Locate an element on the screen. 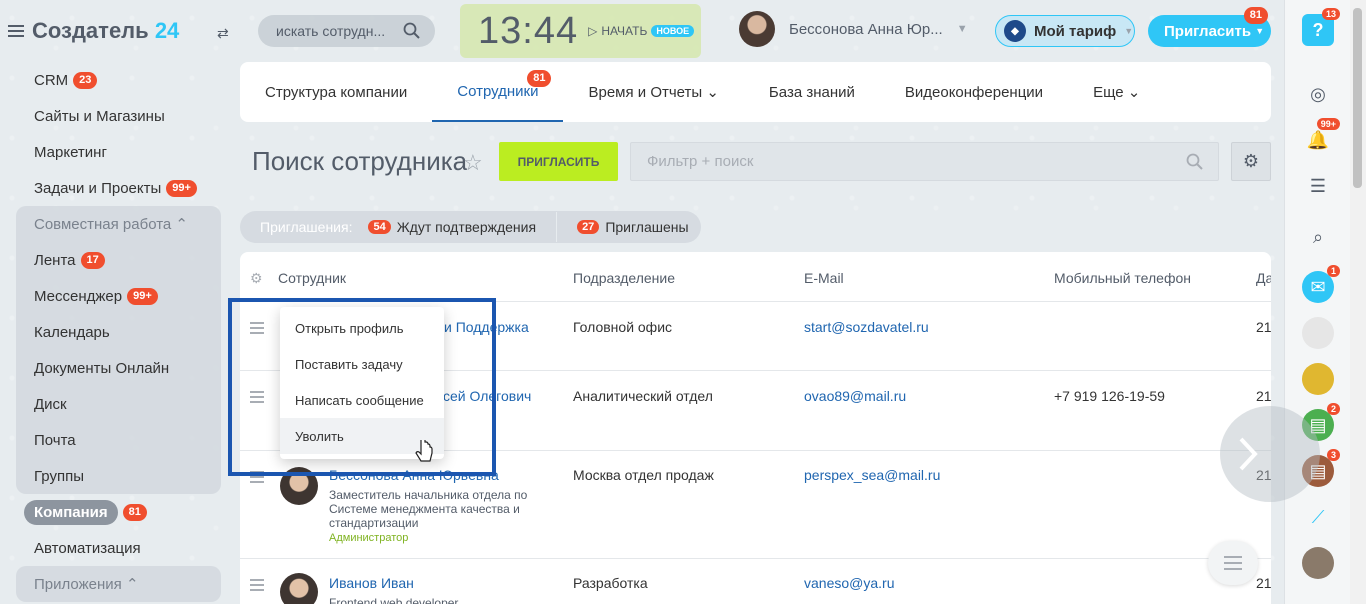 Image resolution: width=1366 pixels, height=604 pixels. search-icon: ⌕ is located at coordinates (1318, 237).